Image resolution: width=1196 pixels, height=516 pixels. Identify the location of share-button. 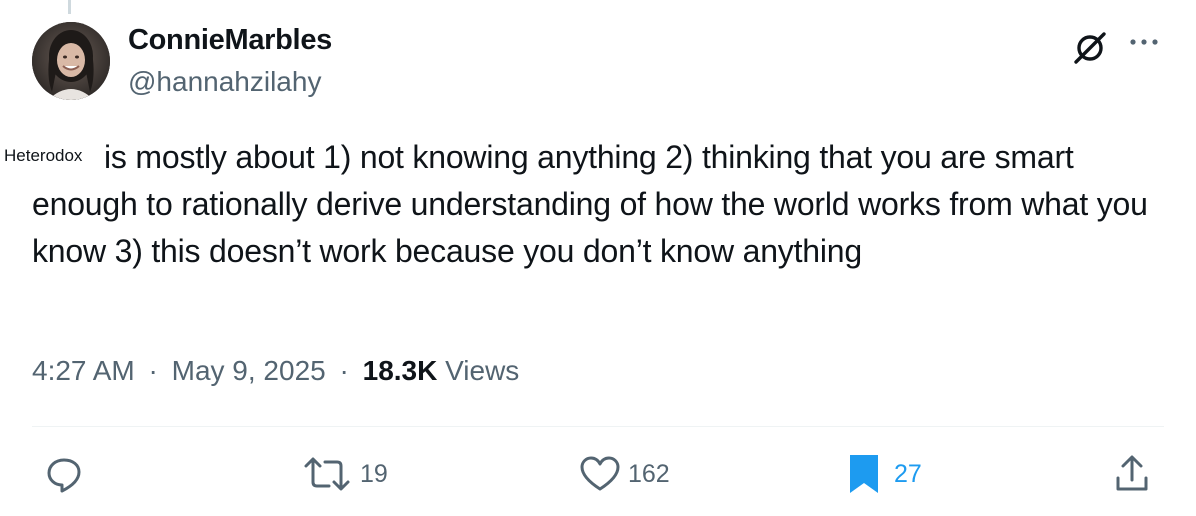
(1132, 474).